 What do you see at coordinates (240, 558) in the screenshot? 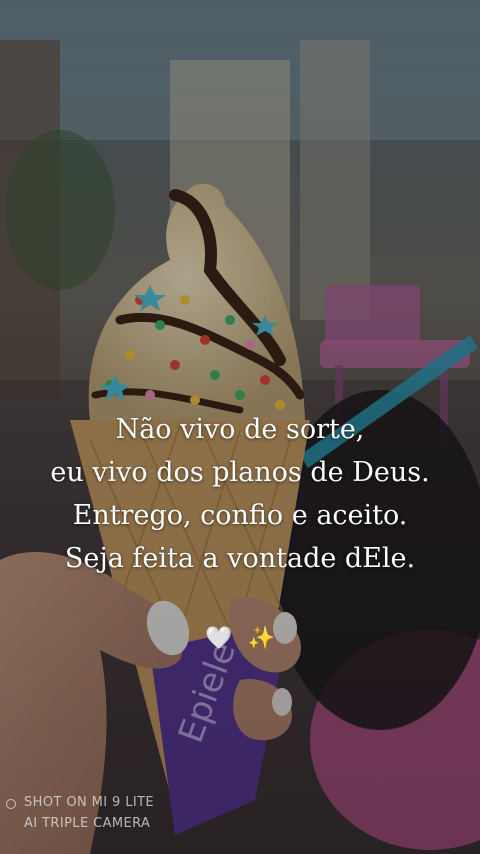
I see `quote-line-4: Seja feita a vontade dEle.` at bounding box center [240, 558].